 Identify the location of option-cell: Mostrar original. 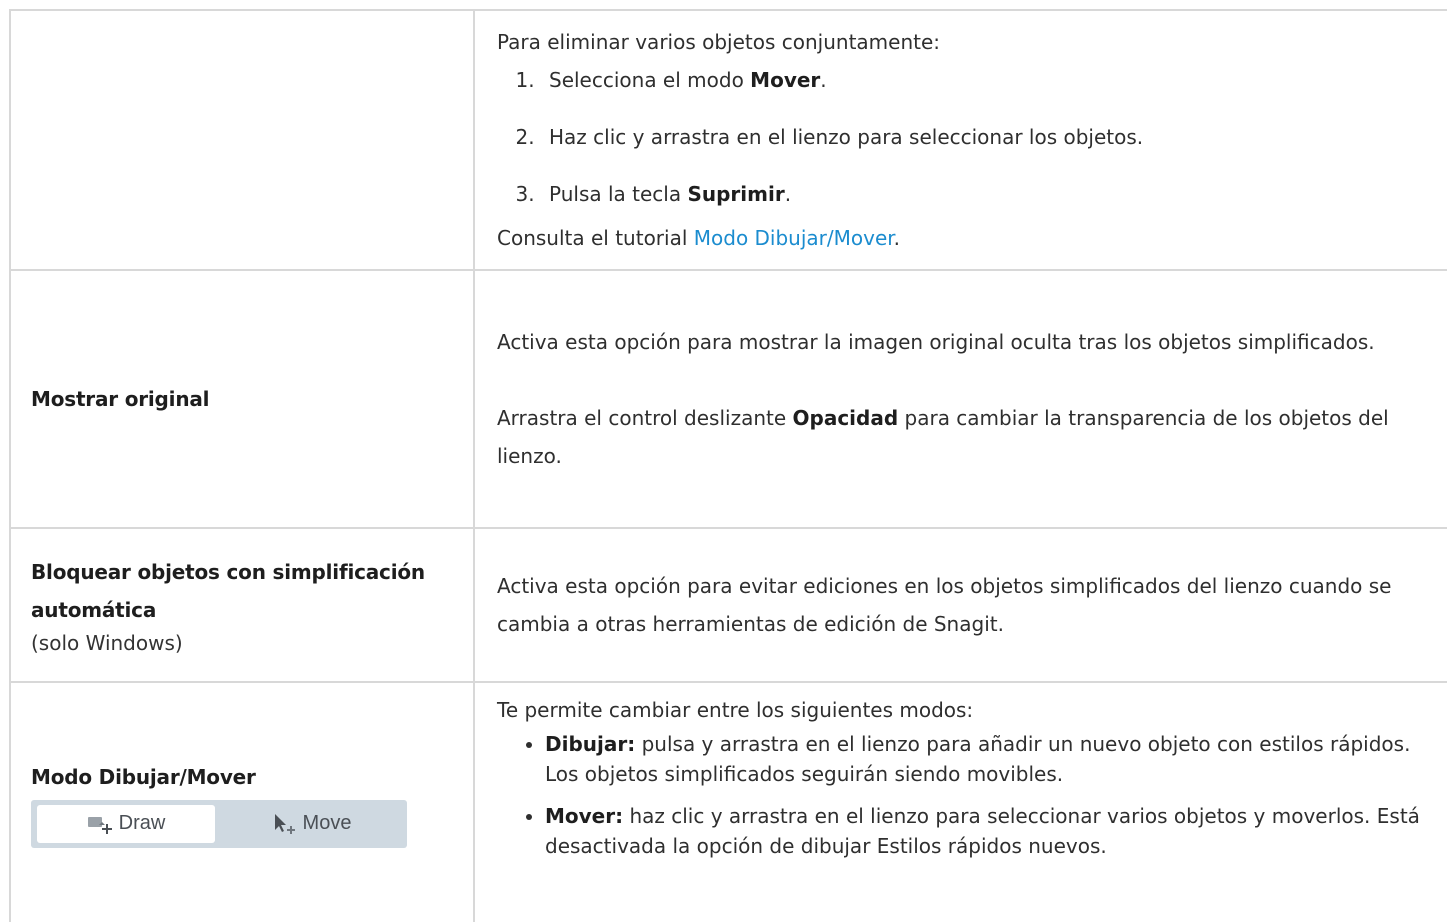
(242, 399).